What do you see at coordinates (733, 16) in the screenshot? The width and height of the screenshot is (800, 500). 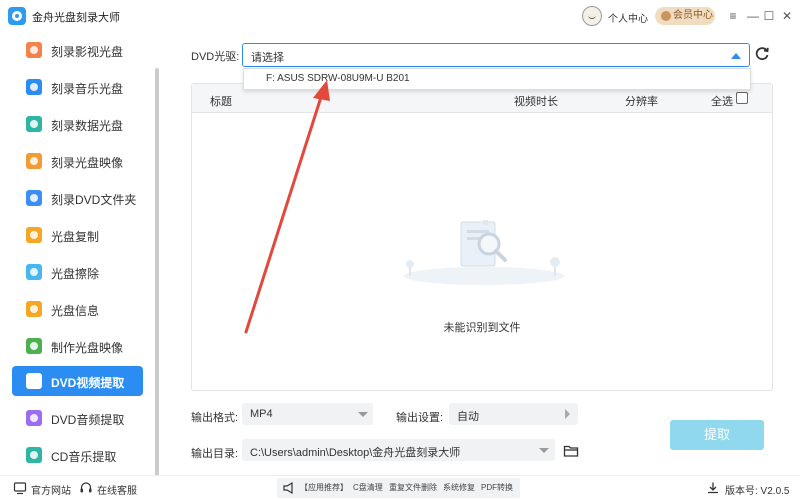 I see `menu-icon: ≡` at bounding box center [733, 16].